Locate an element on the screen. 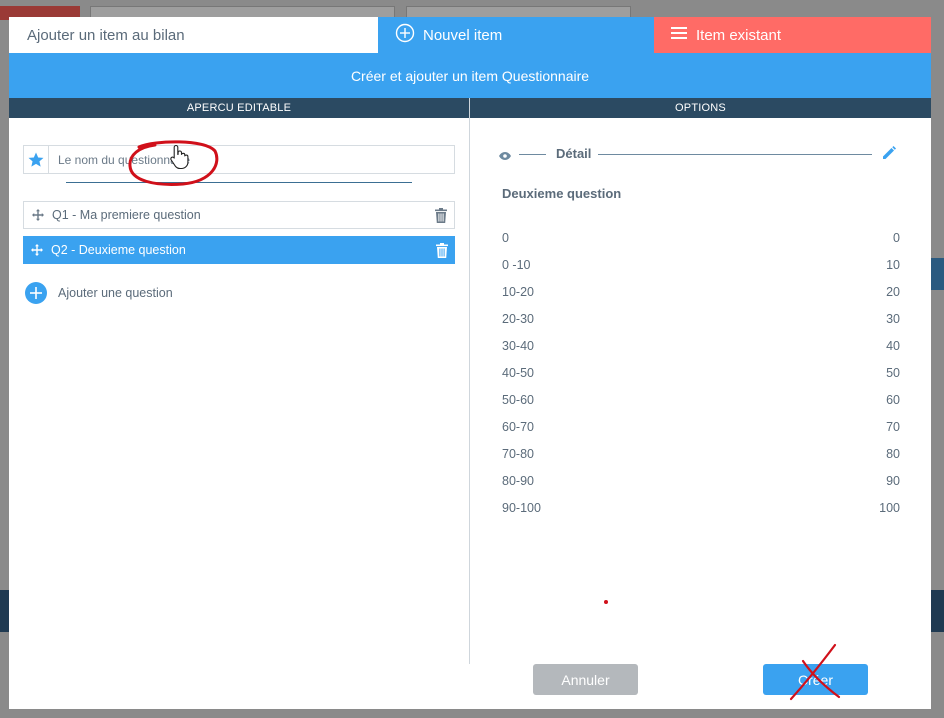 This screenshot has height=718, width=944. answer-option-label: 90-100 is located at coordinates (521, 507).